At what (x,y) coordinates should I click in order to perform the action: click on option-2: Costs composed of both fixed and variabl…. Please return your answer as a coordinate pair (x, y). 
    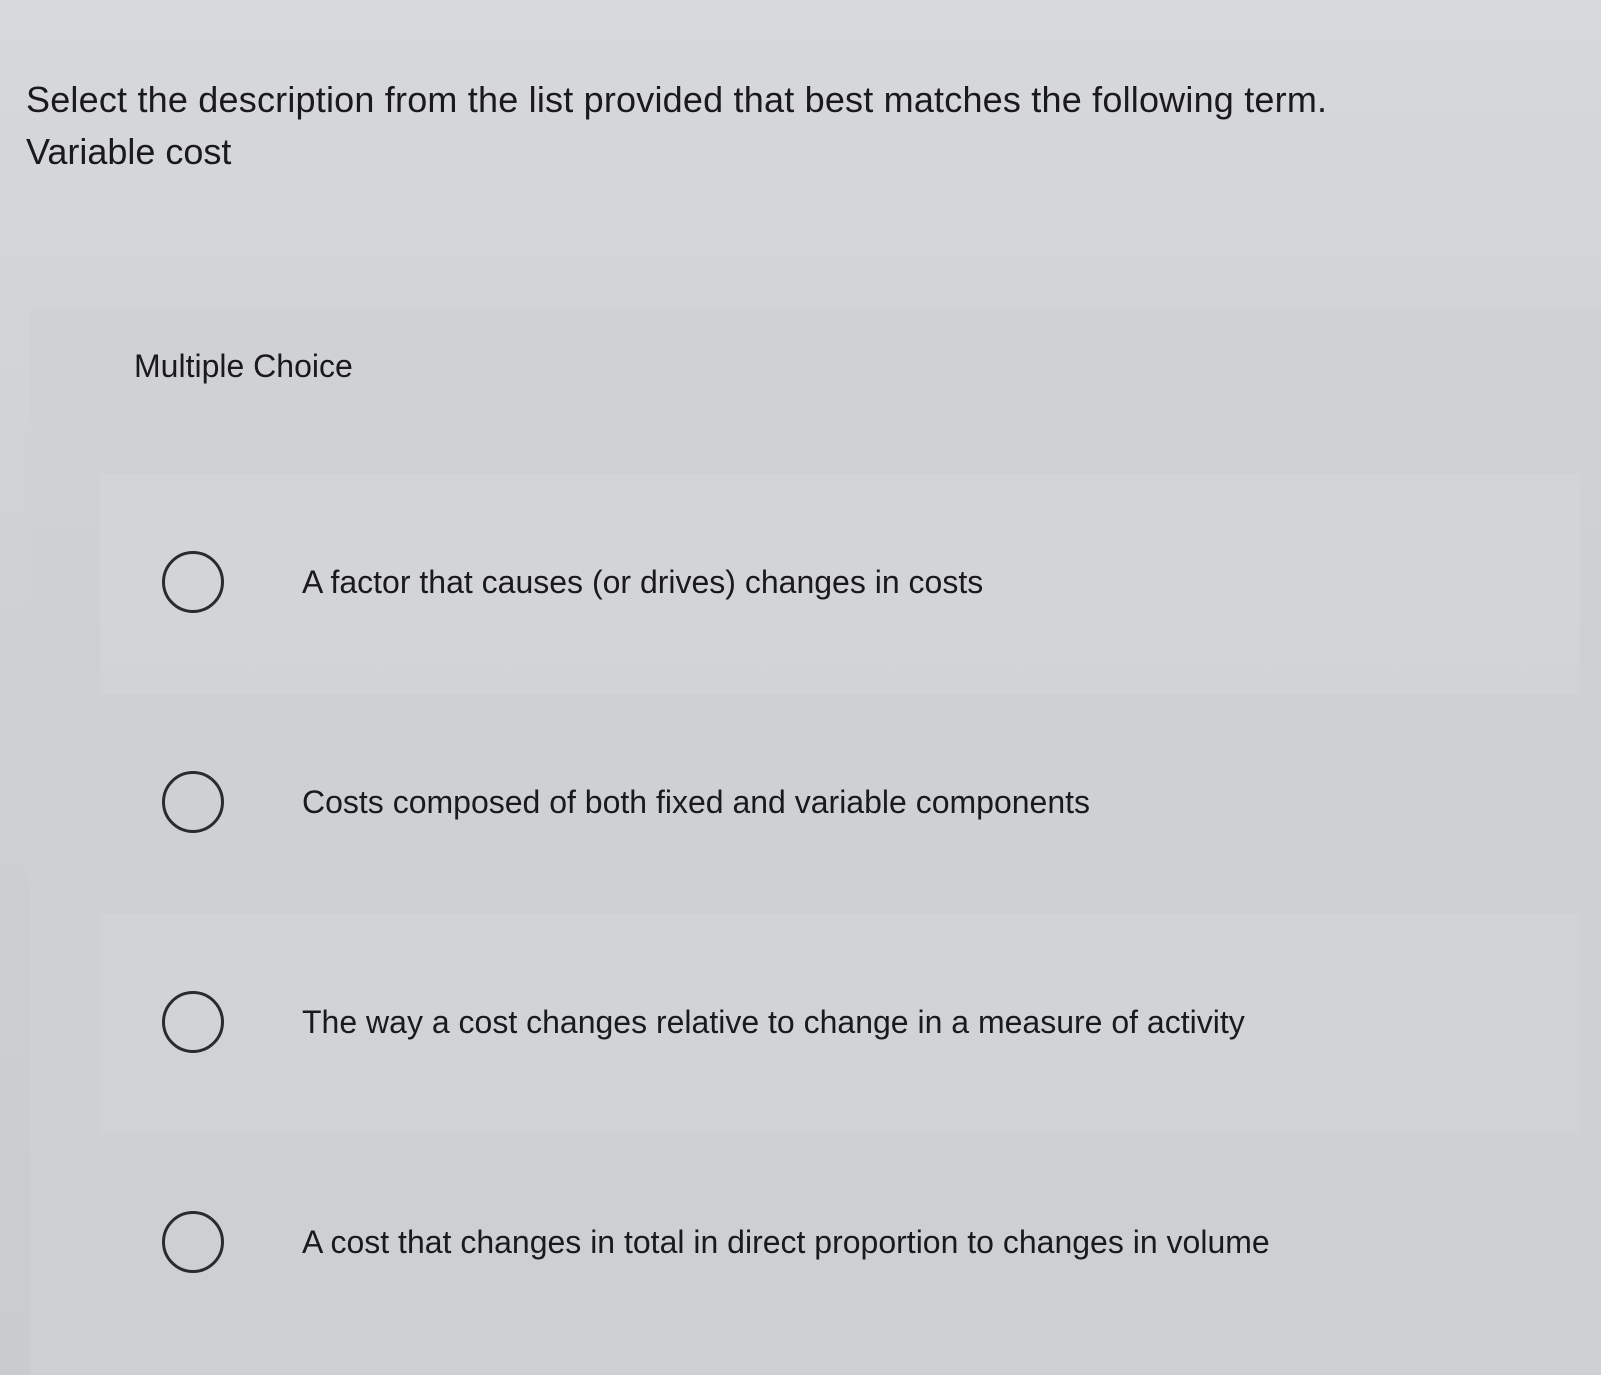
    Looking at the image, I should click on (840, 804).